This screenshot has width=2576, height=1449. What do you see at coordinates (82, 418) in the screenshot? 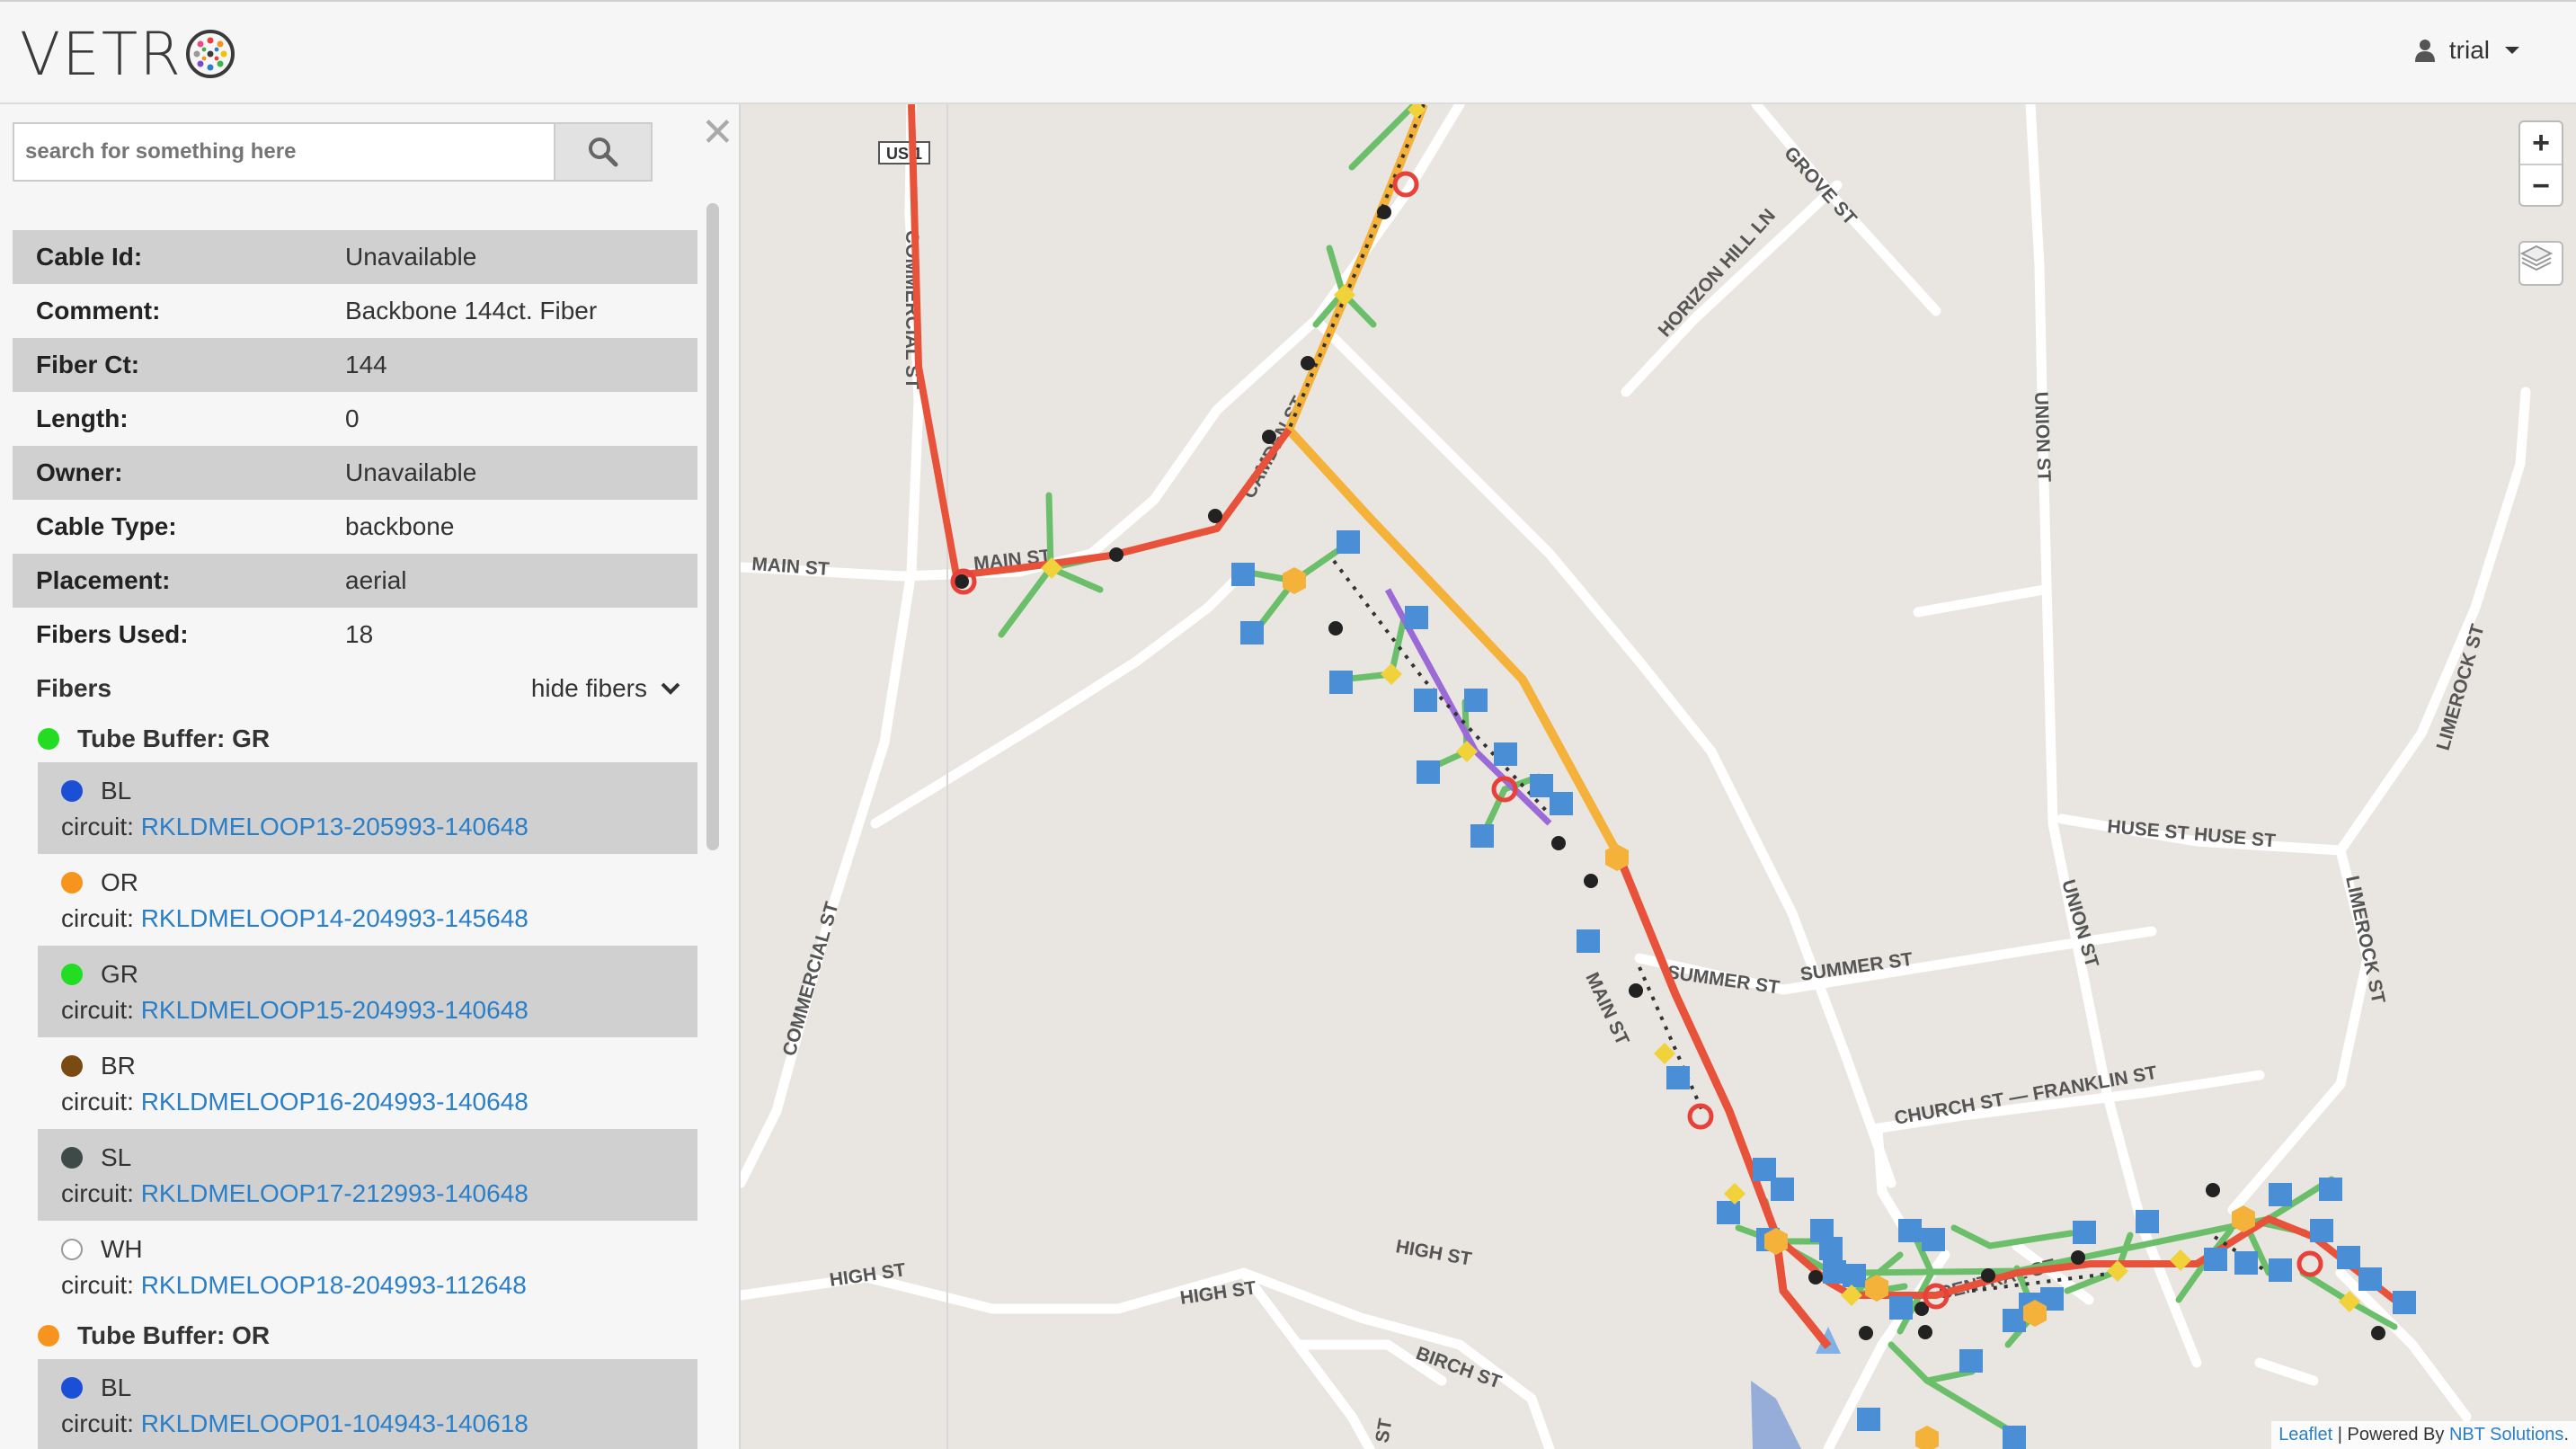
I see `prop-key: Length:` at bounding box center [82, 418].